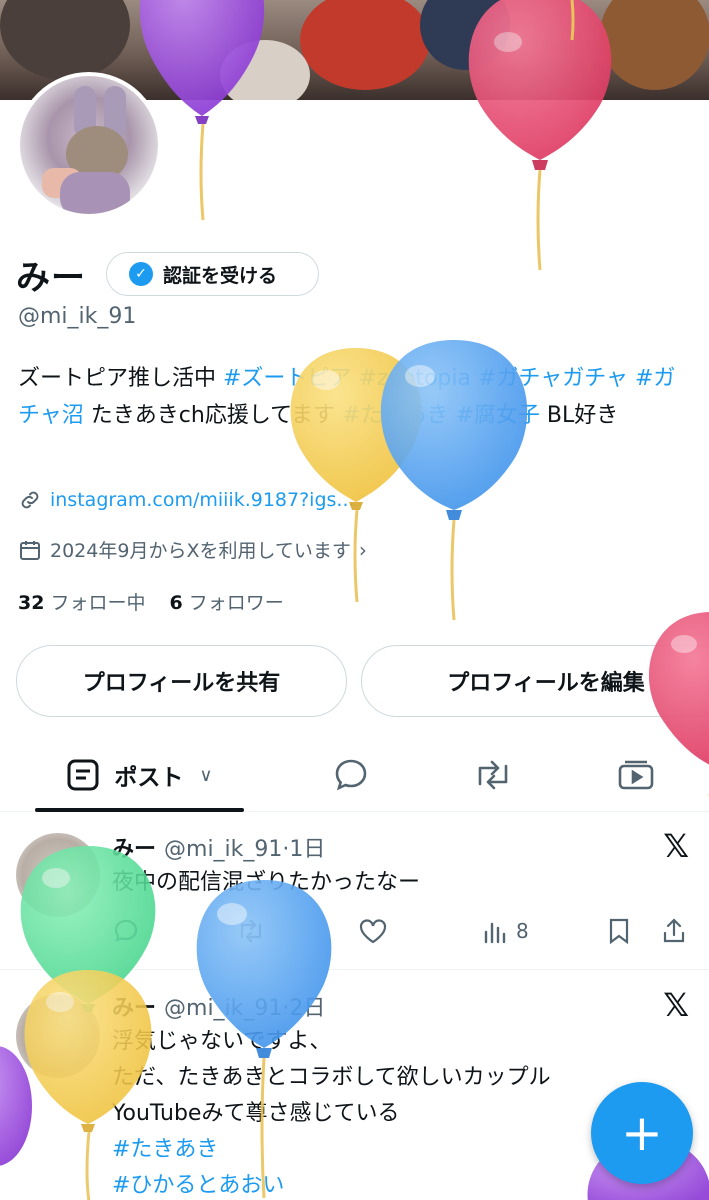 The height and width of the screenshot is (1200, 709). I want to click on post-text-line: 浮気じゃないですよ、, so click(222, 1041).